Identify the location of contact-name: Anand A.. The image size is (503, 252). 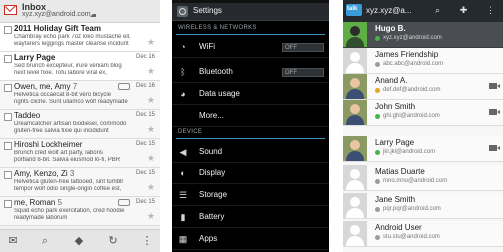
(391, 80).